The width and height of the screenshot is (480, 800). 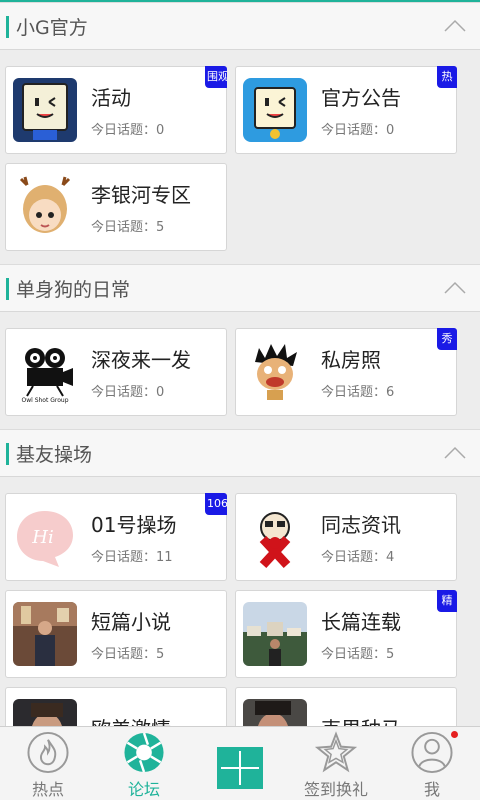 I want to click on tab-forum: 论坛, so click(x=144, y=763).